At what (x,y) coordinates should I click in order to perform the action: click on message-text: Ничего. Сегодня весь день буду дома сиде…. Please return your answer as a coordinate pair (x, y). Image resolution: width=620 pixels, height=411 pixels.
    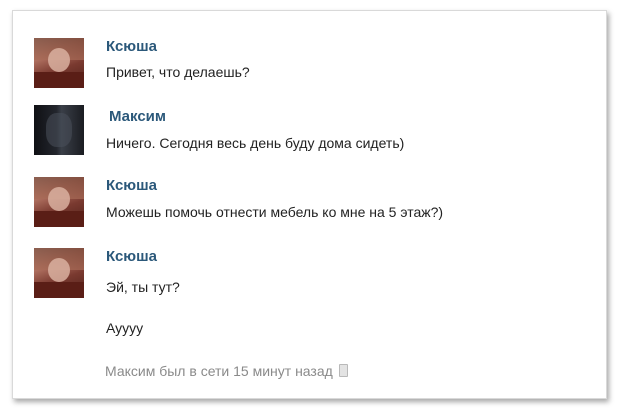
    Looking at the image, I should click on (255, 143).